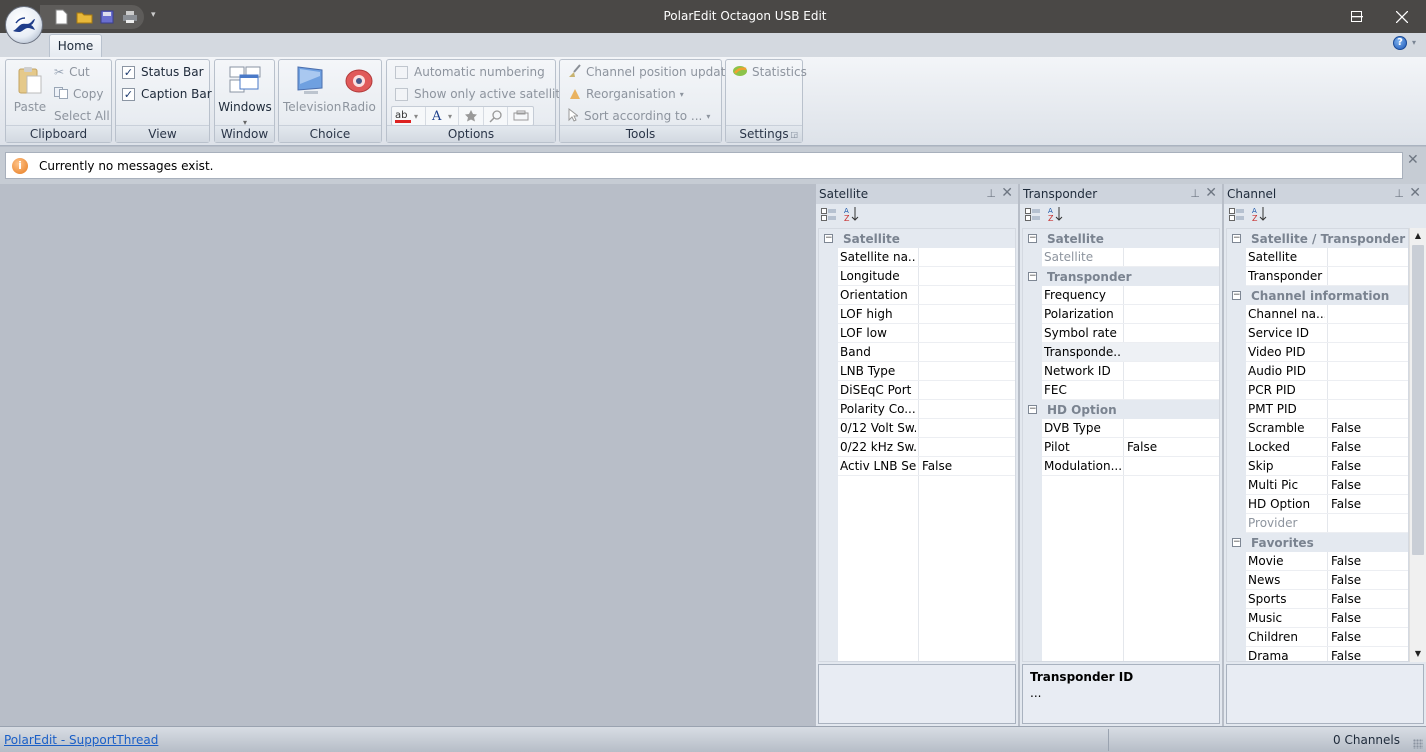 The height and width of the screenshot is (752, 1426). Describe the element at coordinates (1327, 276) in the screenshot. I see `grid-row: Transponder` at that location.